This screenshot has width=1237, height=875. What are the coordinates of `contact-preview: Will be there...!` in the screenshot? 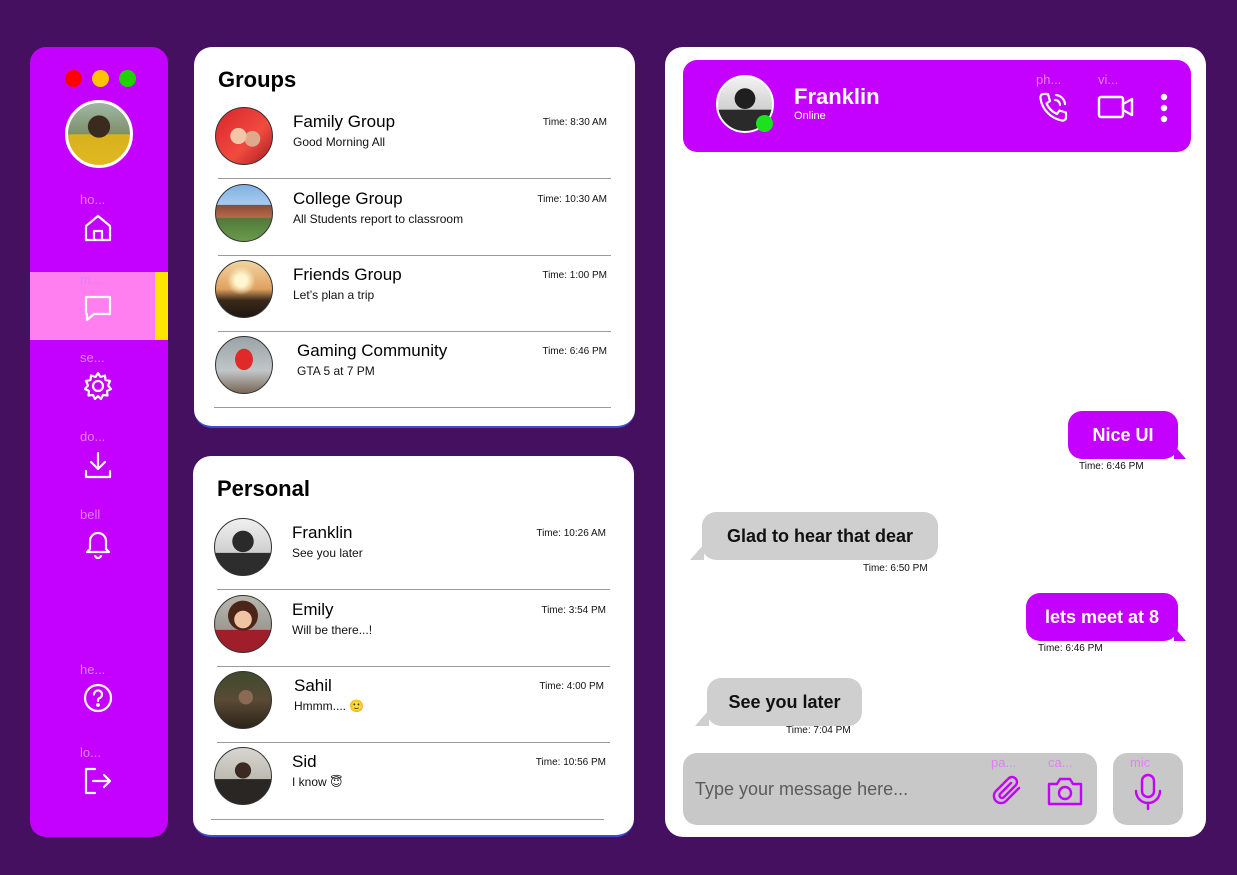 It's located at (332, 630).